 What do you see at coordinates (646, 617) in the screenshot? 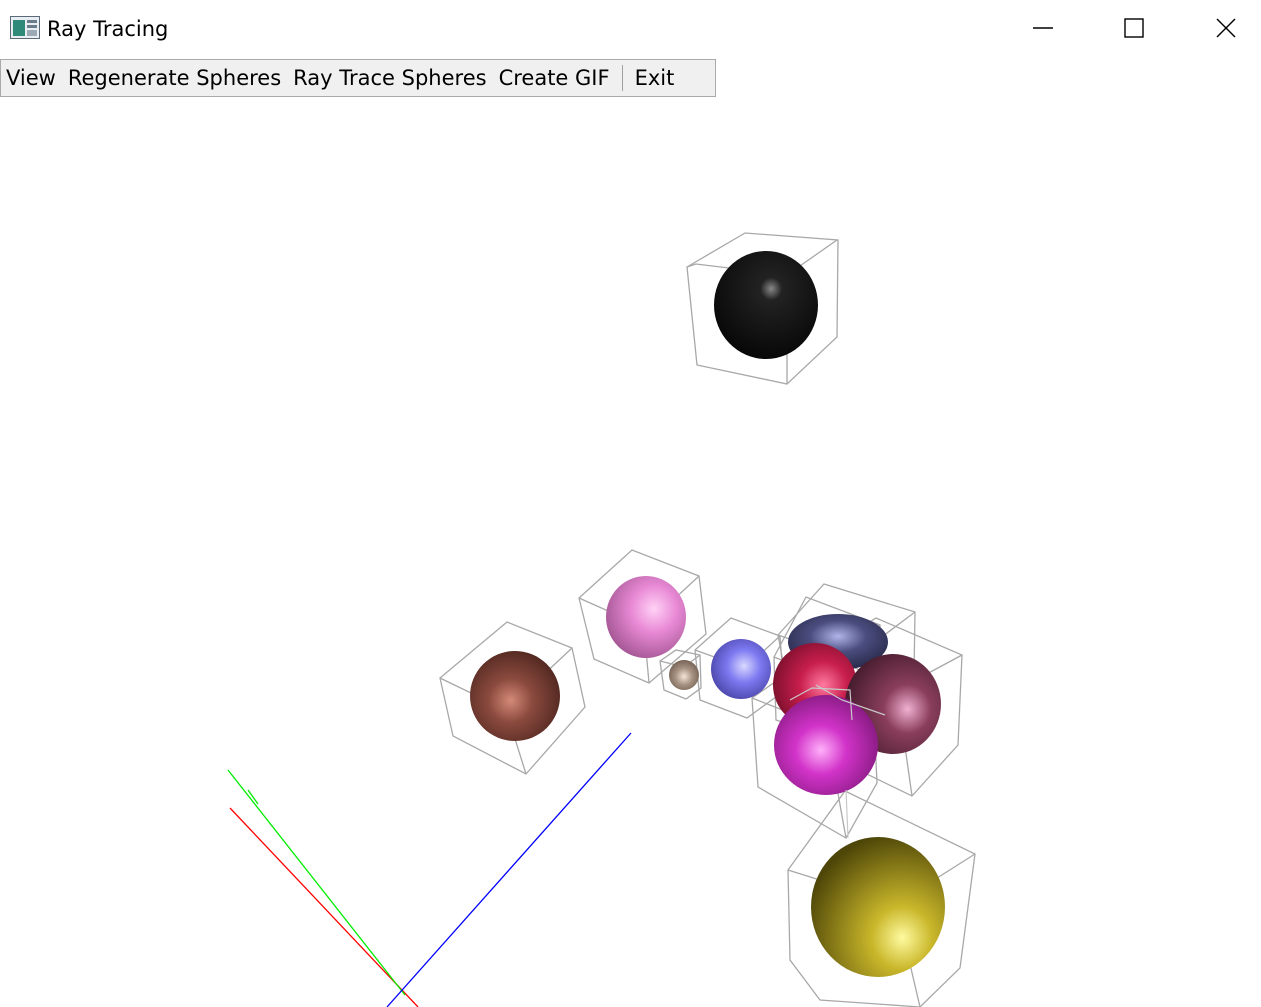
I see `sphere-pink` at bounding box center [646, 617].